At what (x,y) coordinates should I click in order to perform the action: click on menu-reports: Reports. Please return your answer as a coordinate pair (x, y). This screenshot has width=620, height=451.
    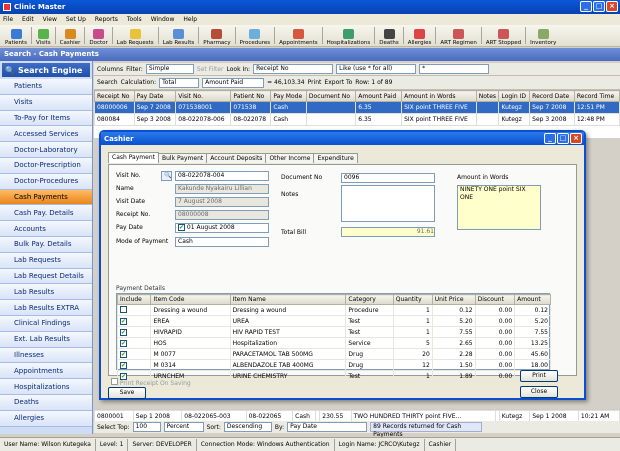
    Looking at the image, I should click on (106, 19).